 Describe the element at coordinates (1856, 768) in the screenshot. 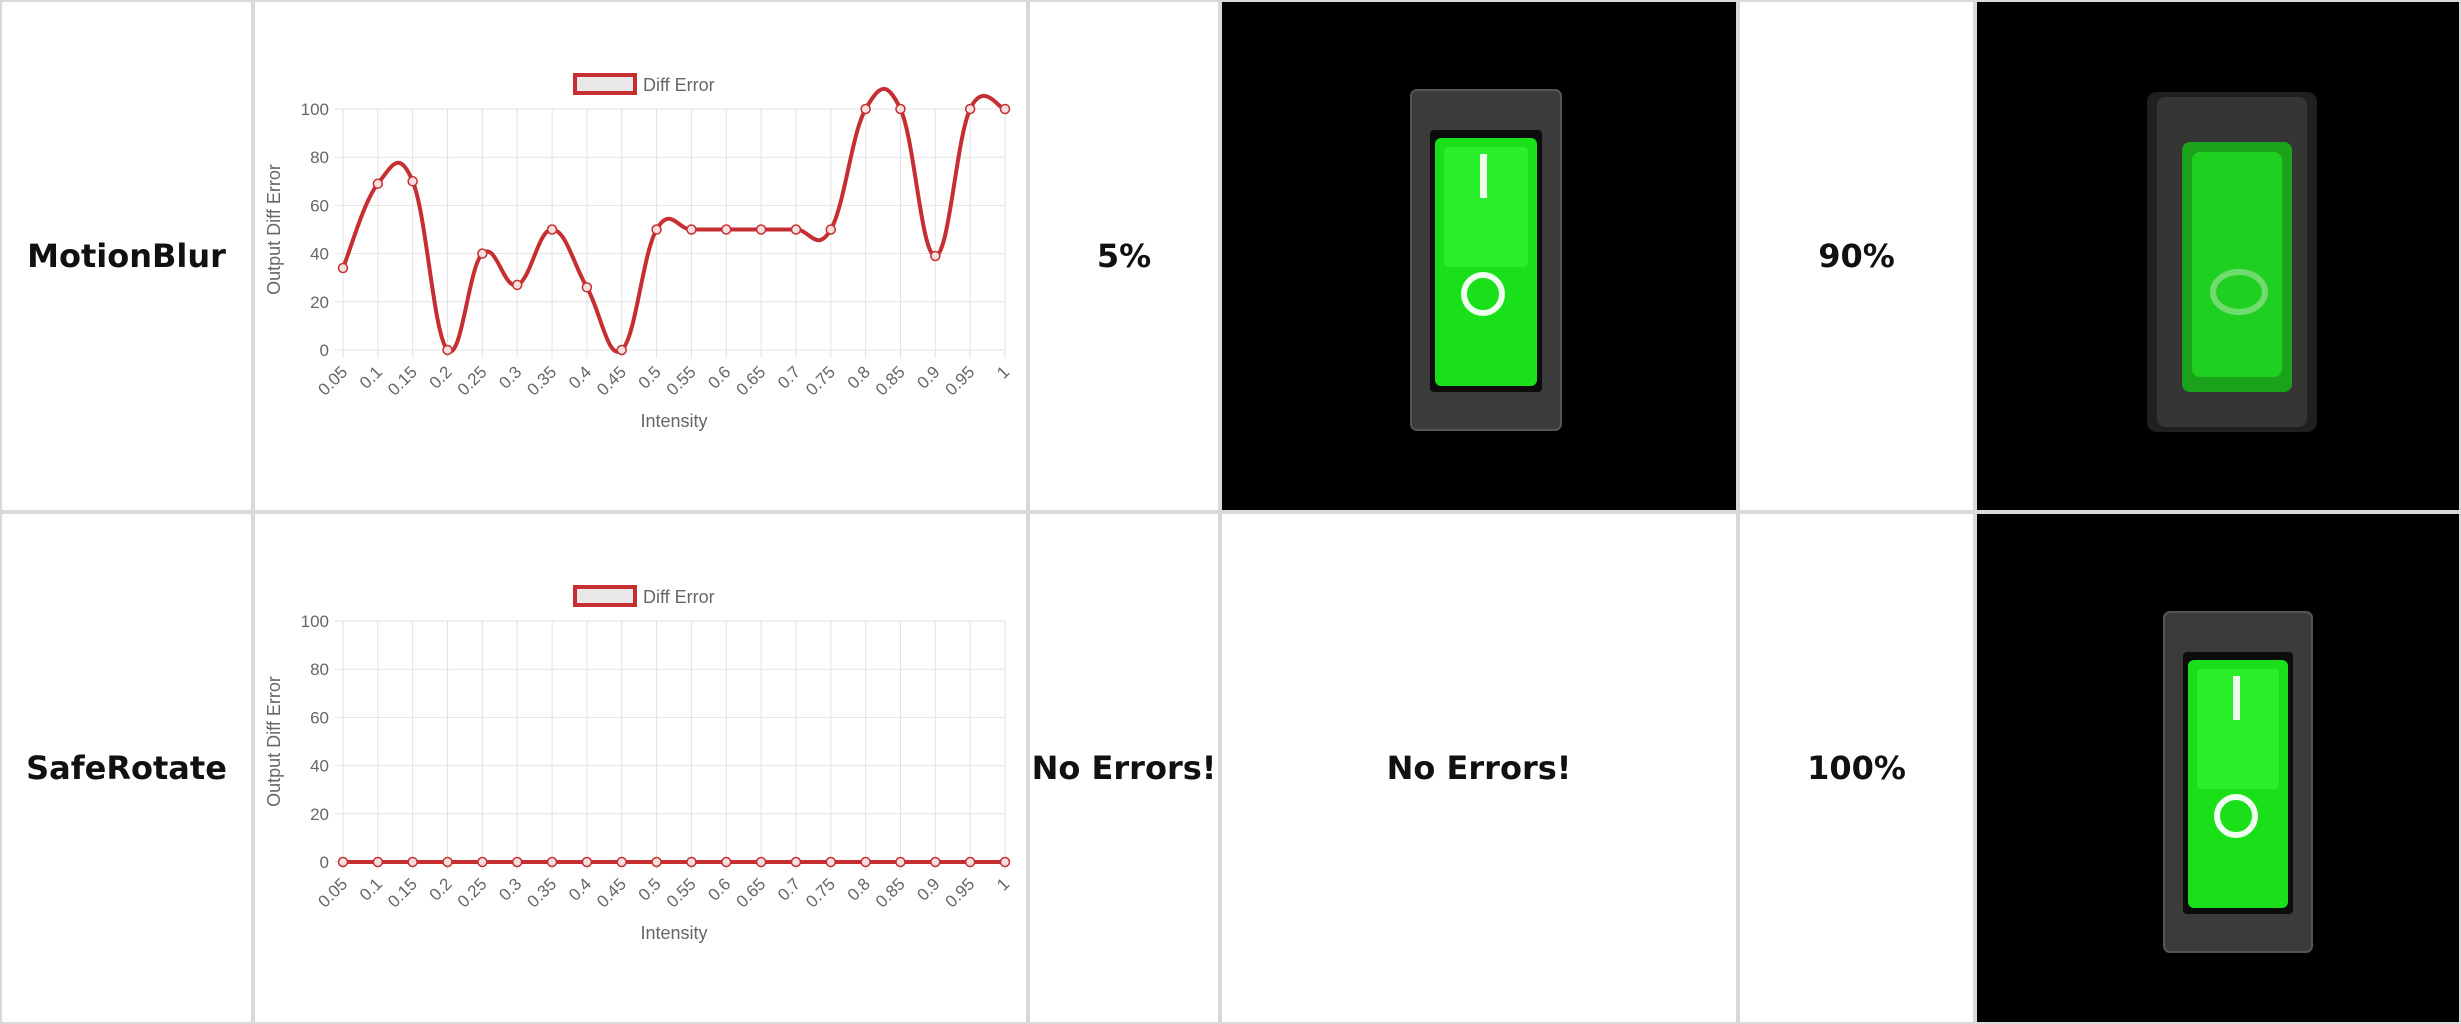

I see `error-rate: 100%` at that location.